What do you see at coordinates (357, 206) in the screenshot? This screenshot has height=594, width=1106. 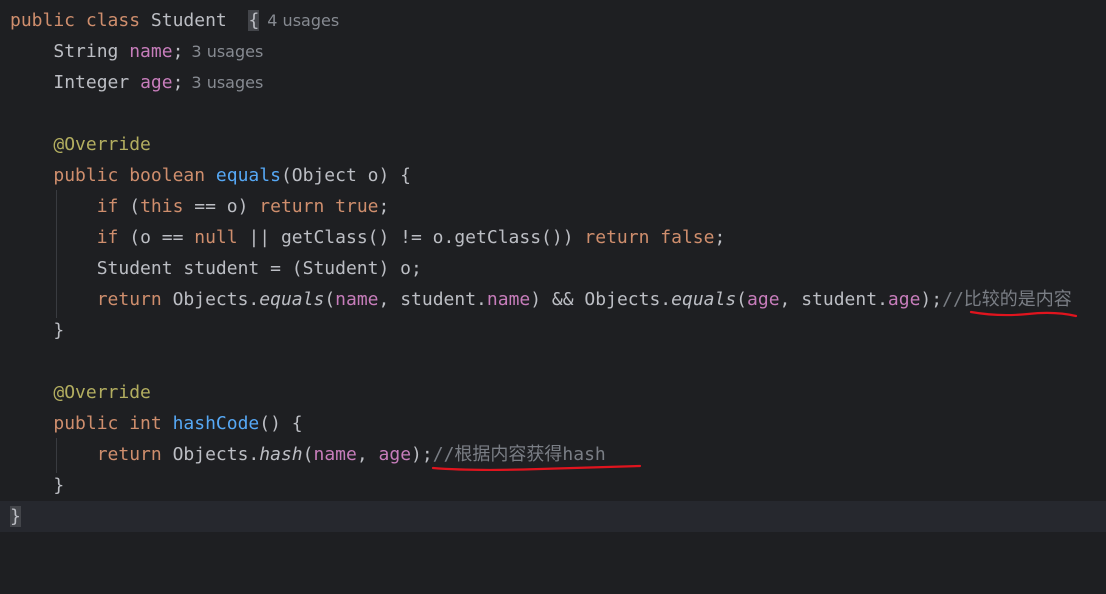 I see `keyword: true` at bounding box center [357, 206].